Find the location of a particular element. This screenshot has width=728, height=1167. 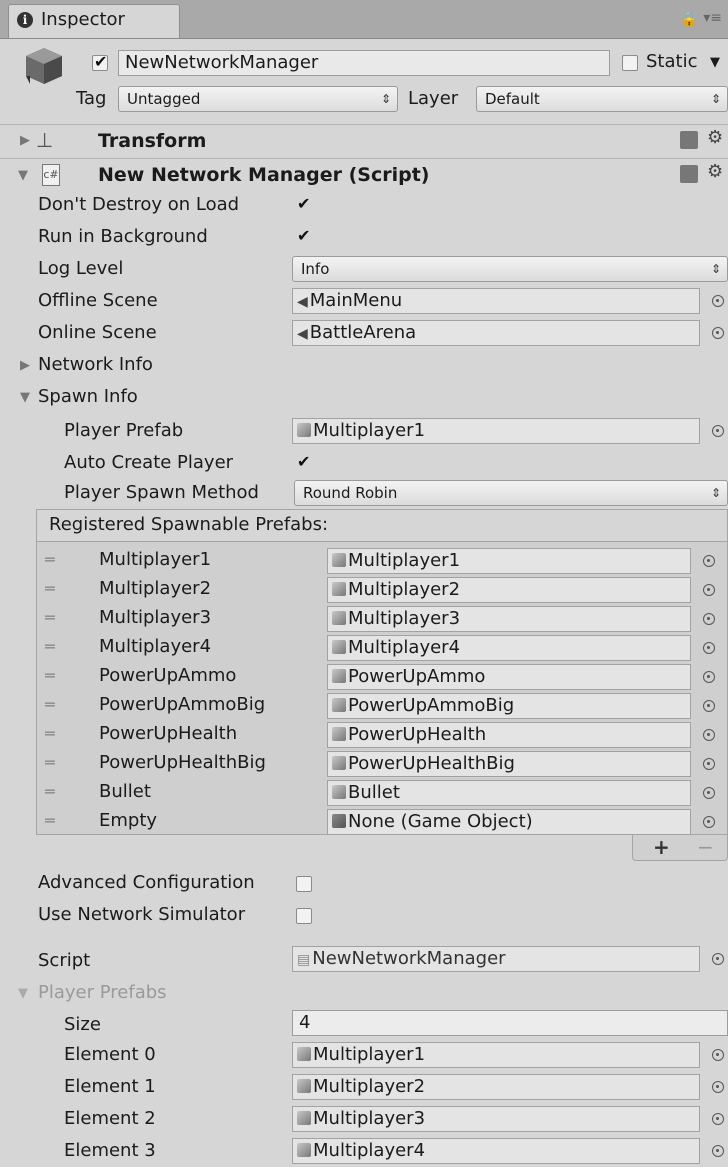

element-label: Element 1 is located at coordinates (110, 1086).